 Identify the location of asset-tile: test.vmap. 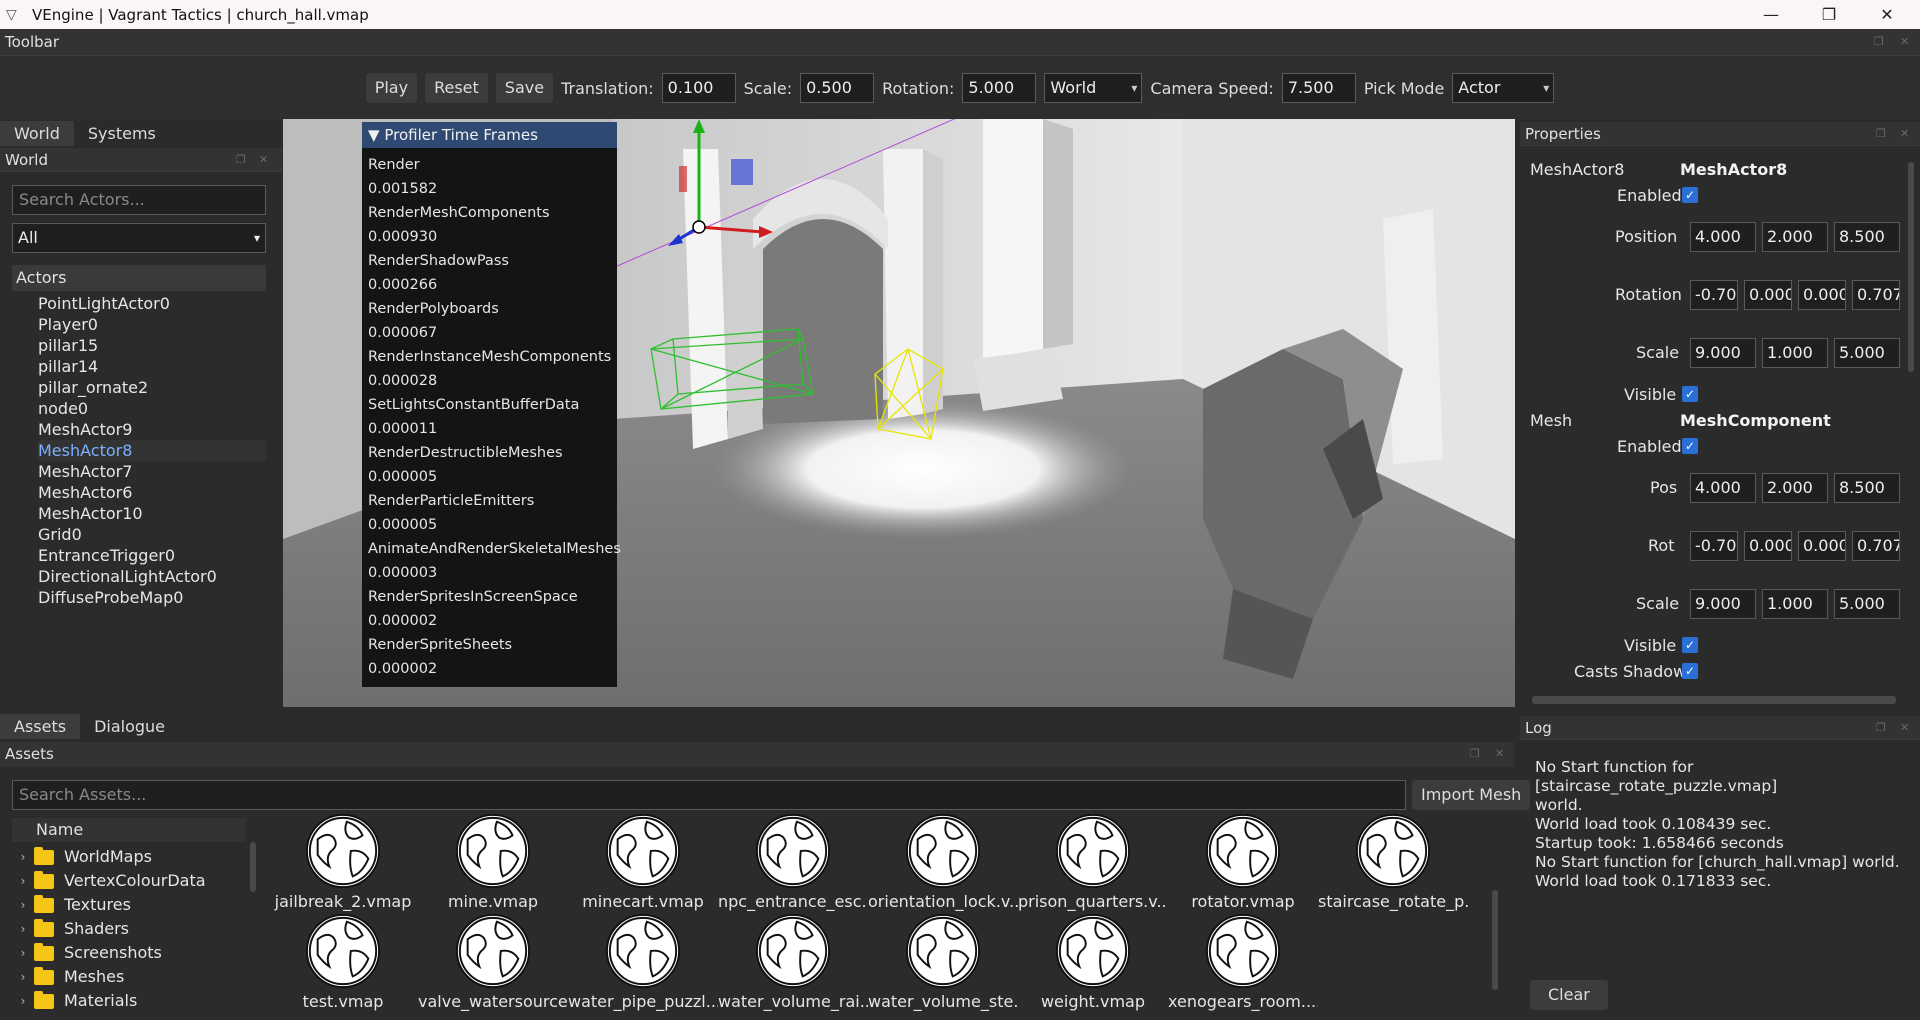
(343, 961).